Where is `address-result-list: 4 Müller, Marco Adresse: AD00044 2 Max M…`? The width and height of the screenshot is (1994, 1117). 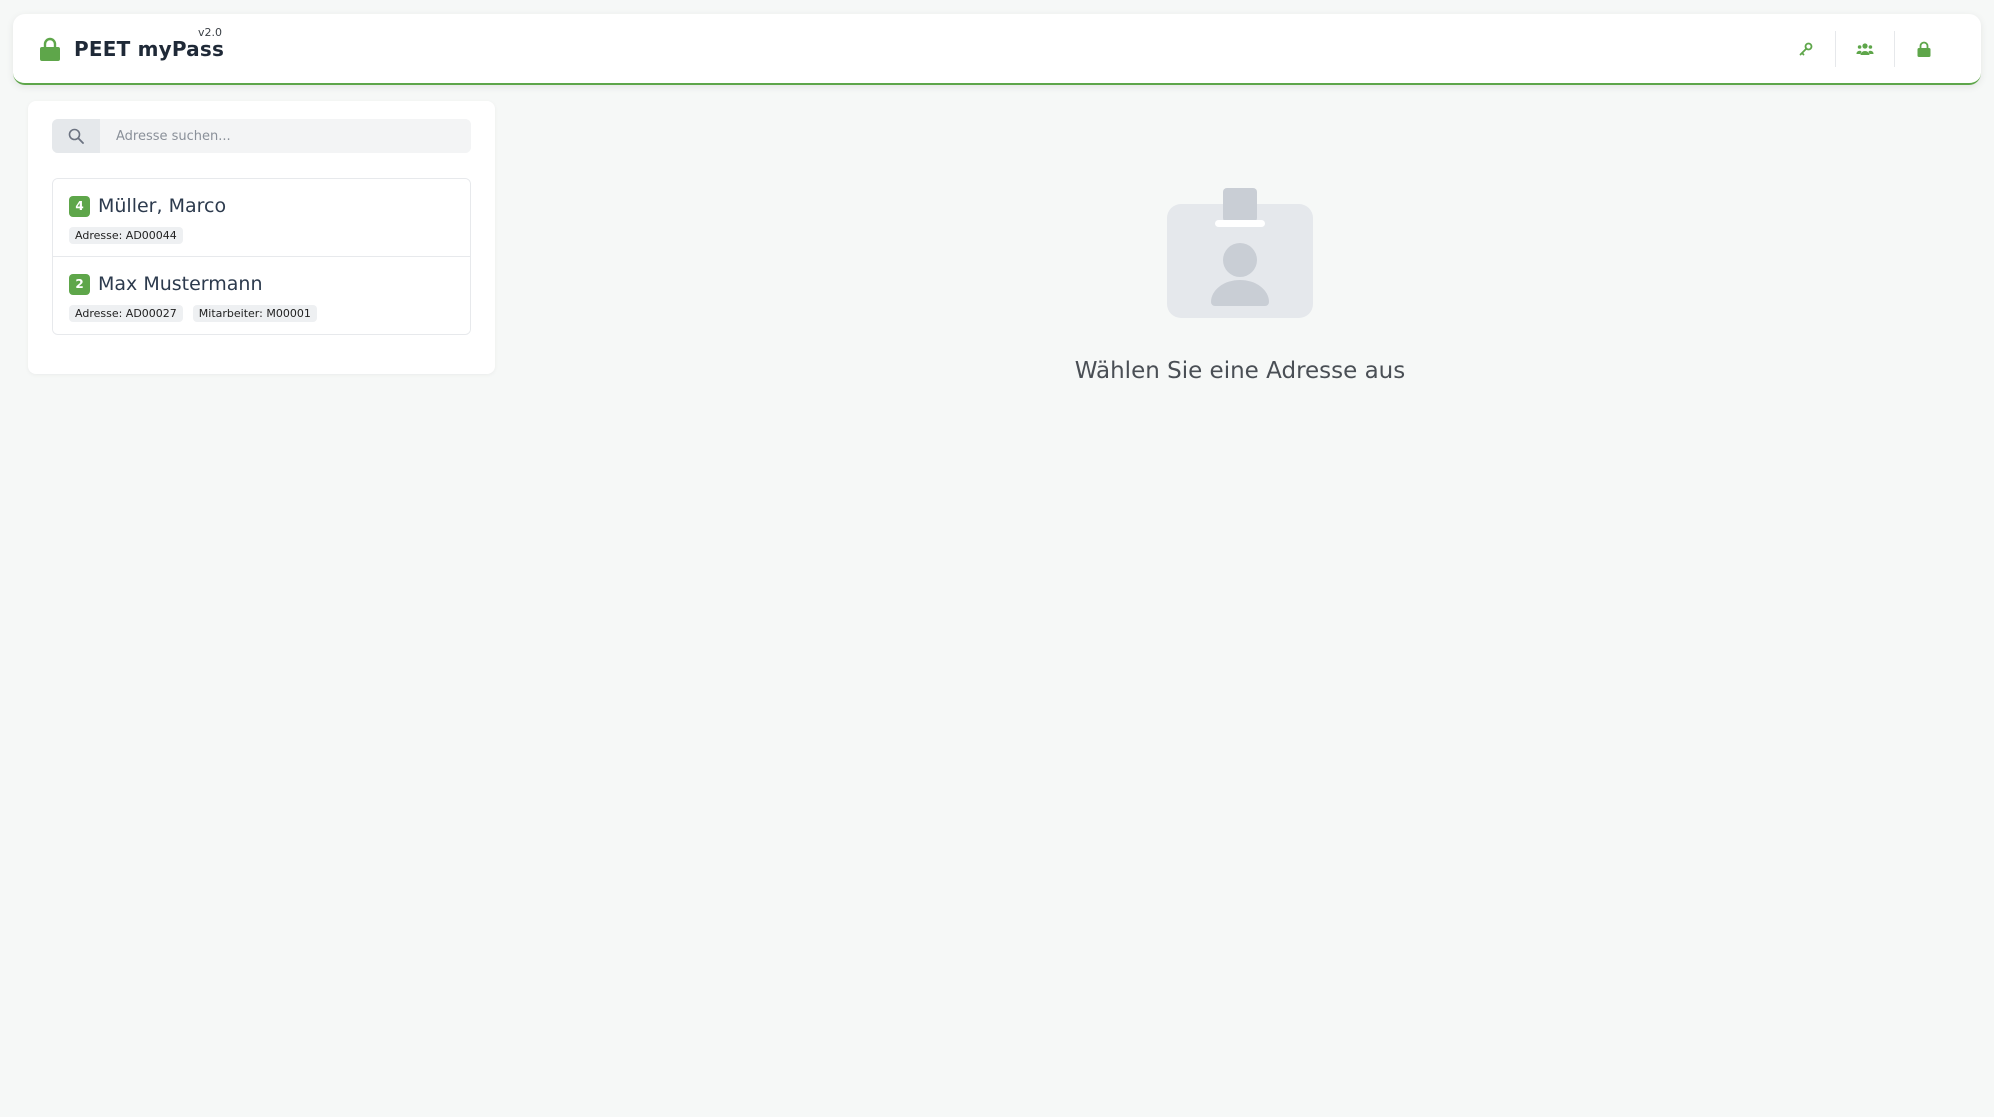
address-result-list: 4 Müller, Marco Adresse: AD00044 2 Max M… is located at coordinates (261, 256).